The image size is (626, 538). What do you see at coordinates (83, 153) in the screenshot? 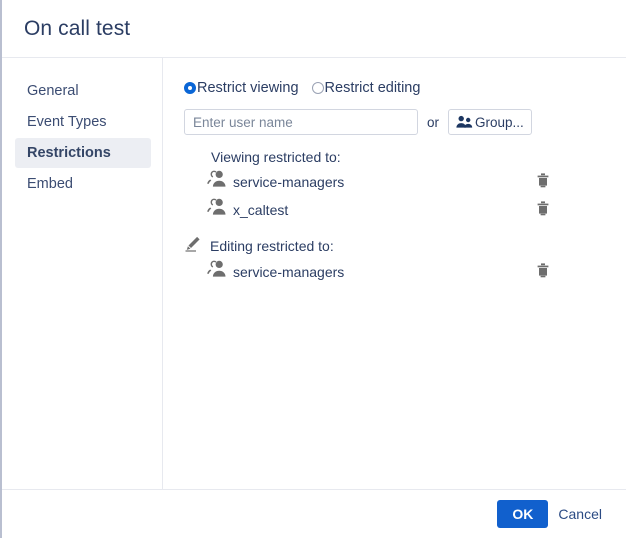
I see `sidebar-item-restrictions: Restrictions` at bounding box center [83, 153].